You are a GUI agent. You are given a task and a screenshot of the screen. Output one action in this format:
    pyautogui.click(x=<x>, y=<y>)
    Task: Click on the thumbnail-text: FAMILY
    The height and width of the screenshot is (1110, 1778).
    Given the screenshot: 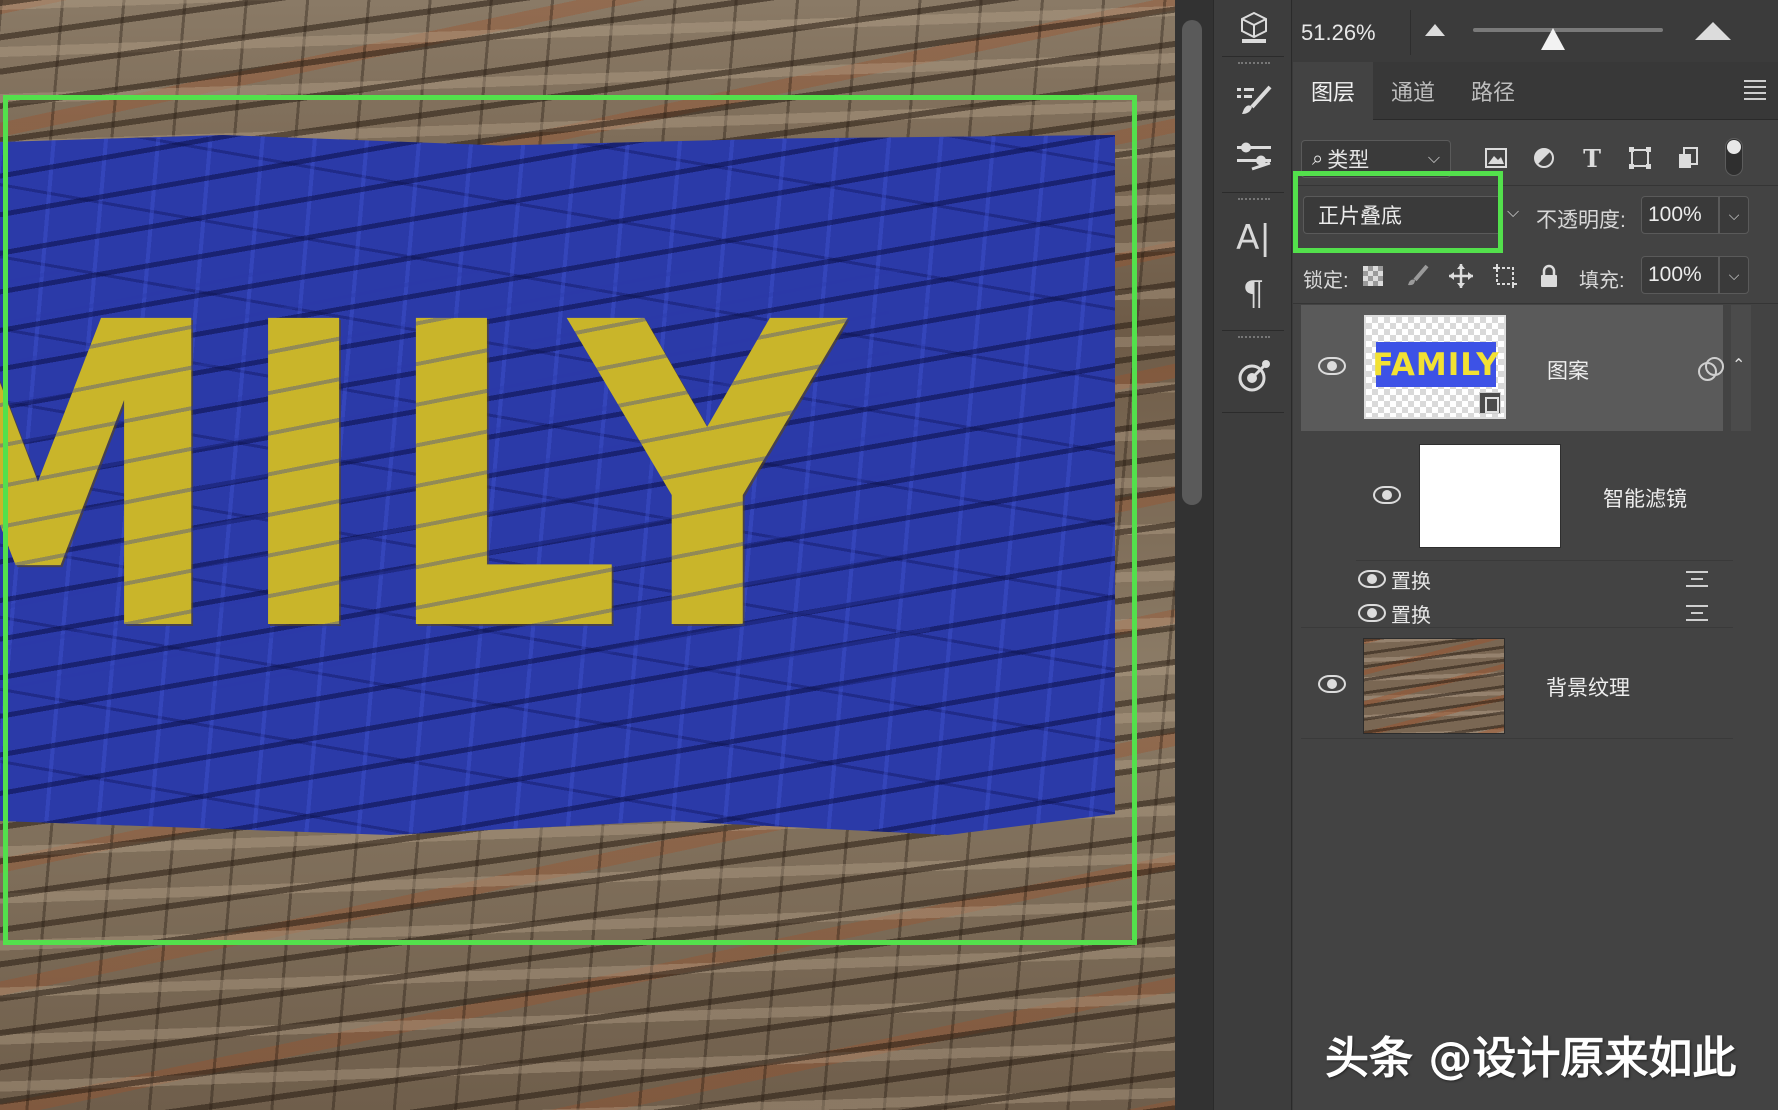 What is the action you would take?
    pyautogui.click(x=1435, y=364)
    